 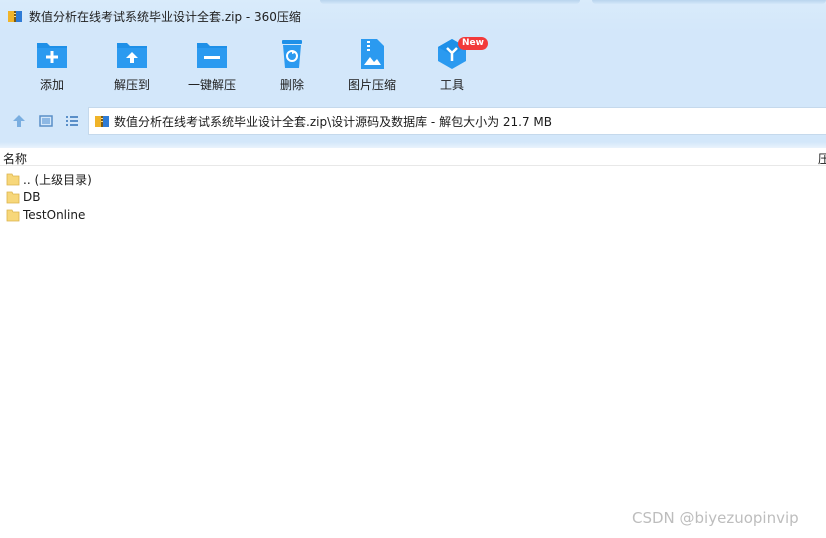 What do you see at coordinates (451, 85) in the screenshot?
I see `tools-label: 工具` at bounding box center [451, 85].